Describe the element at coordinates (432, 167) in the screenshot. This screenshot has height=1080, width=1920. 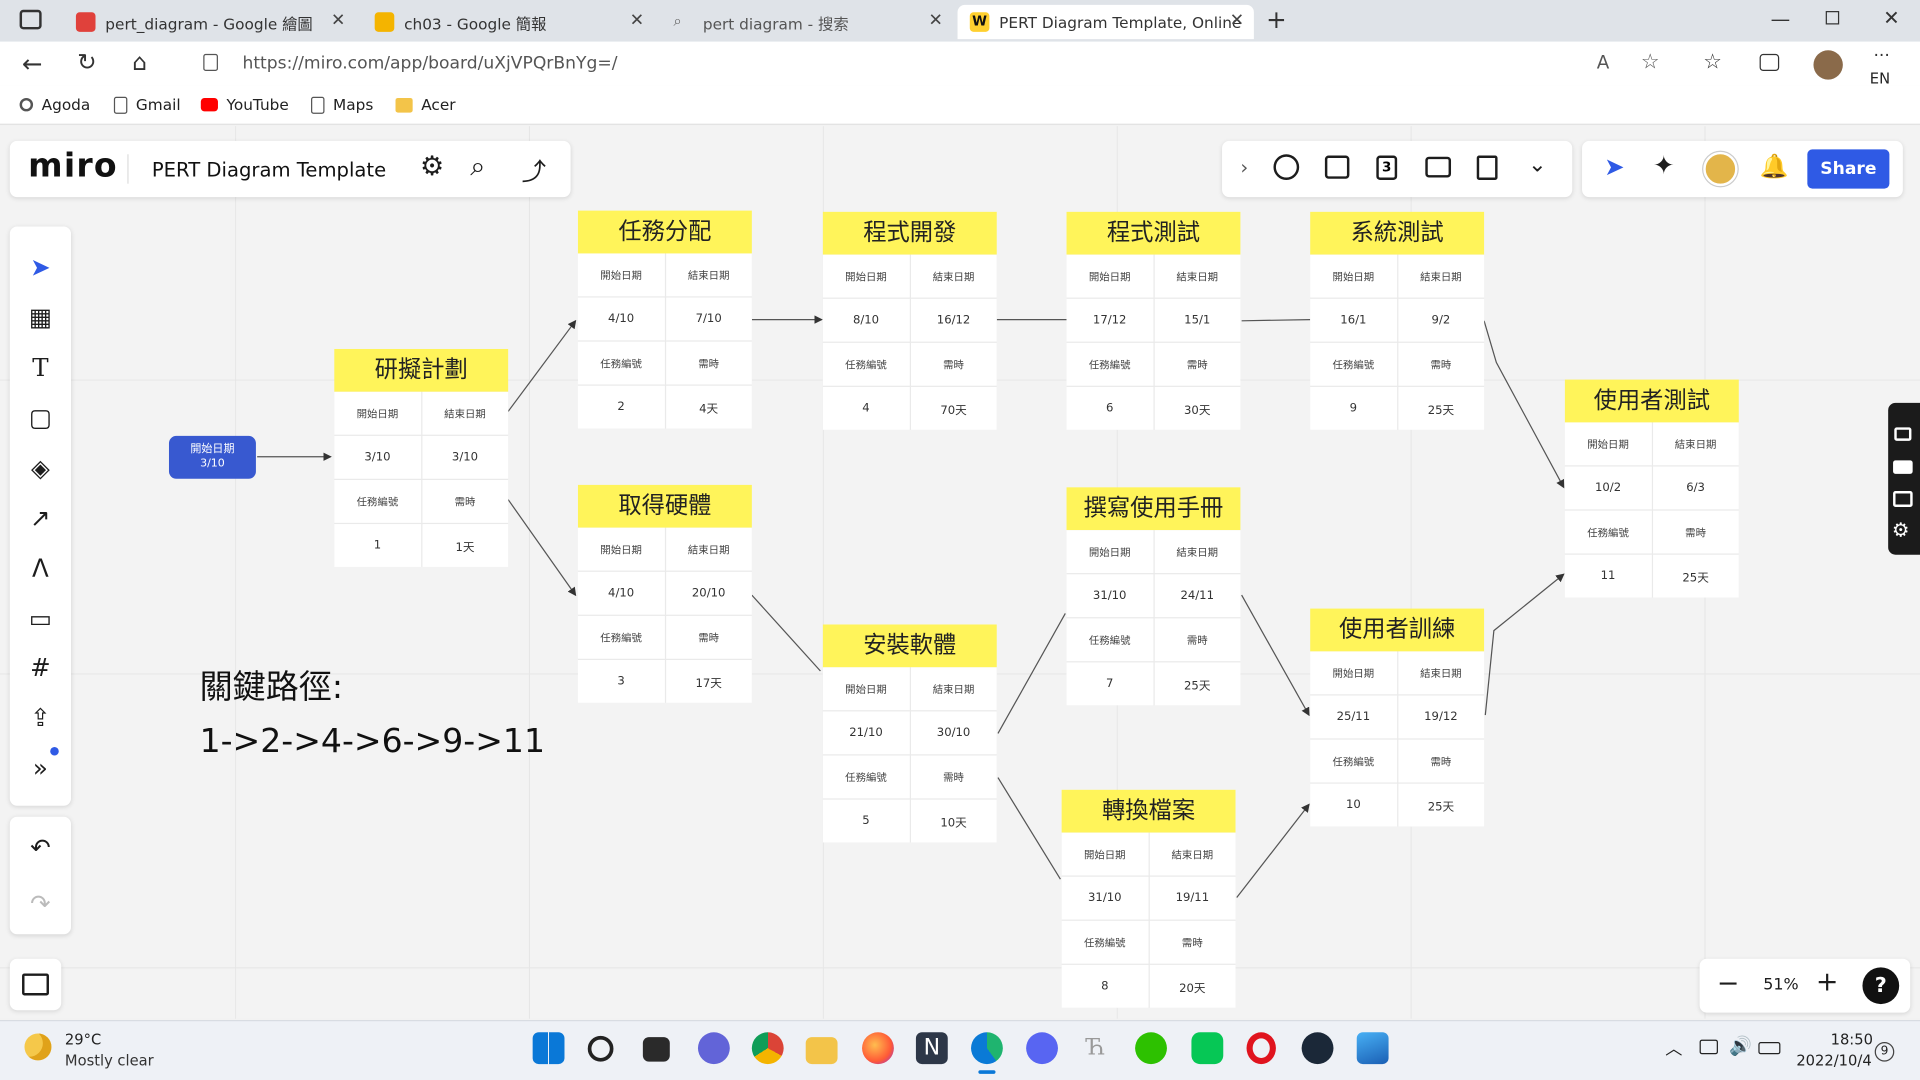
I see `settings-icon: ⚙` at that location.